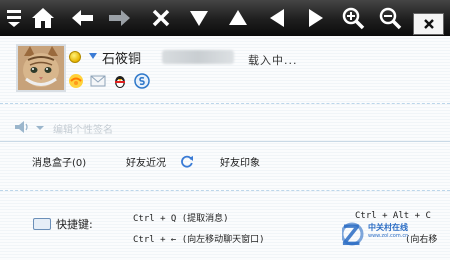 This screenshot has width=450, height=260. Describe the element at coordinates (225, 141) in the screenshot. I see `signature-underline` at that location.